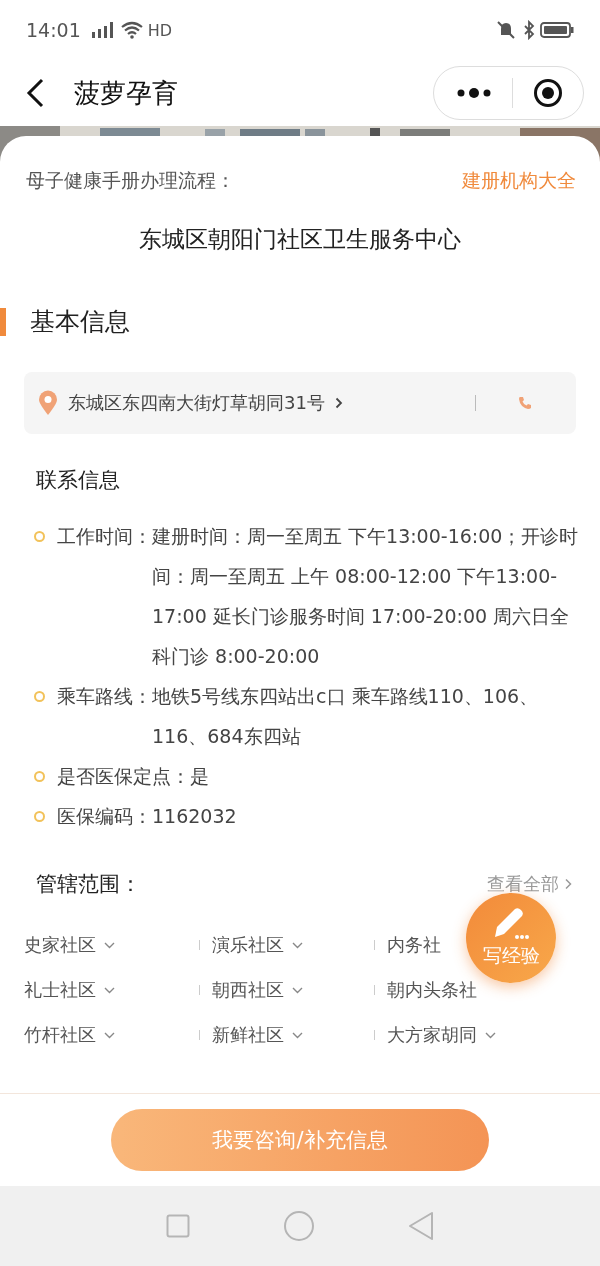 This screenshot has height=1266, width=600. Describe the element at coordinates (131, 30) in the screenshot. I see `wifi-icon` at that location.